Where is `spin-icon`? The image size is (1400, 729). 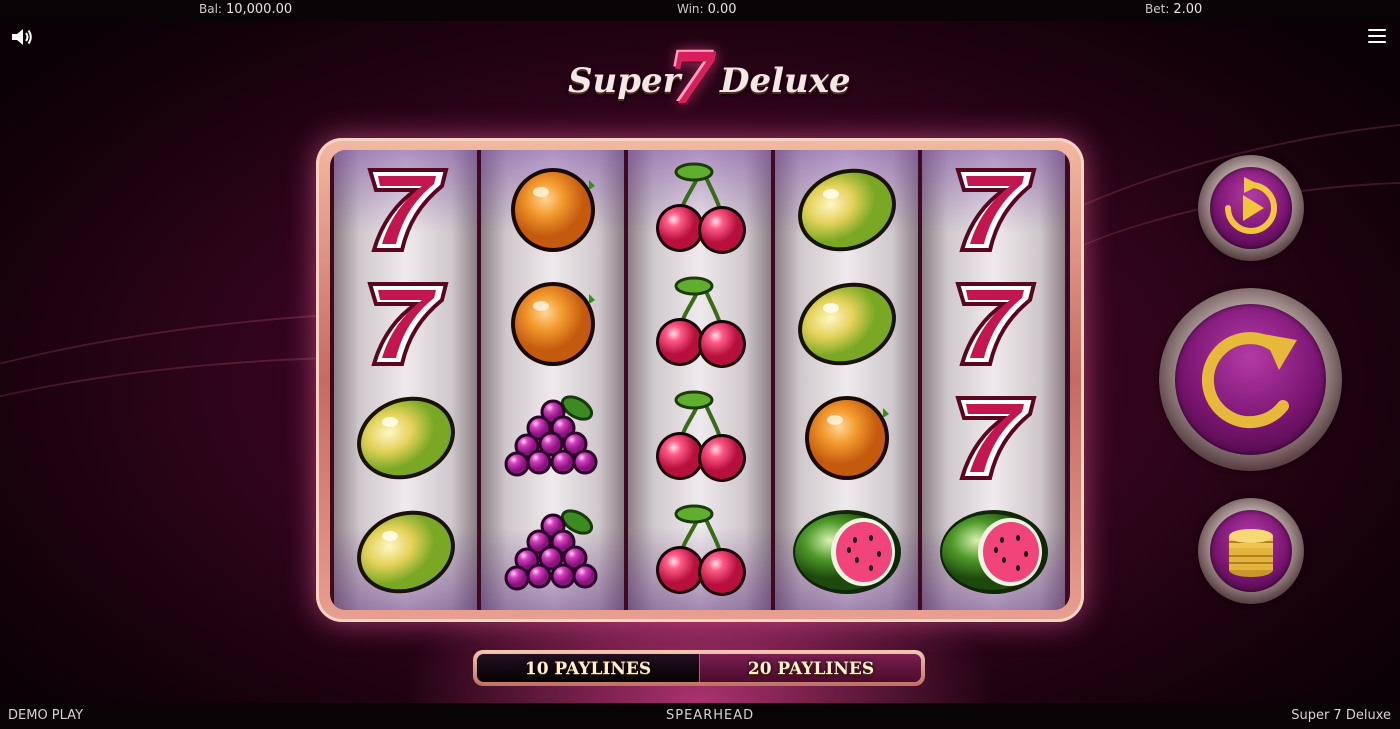 spin-icon is located at coordinates (1249, 380).